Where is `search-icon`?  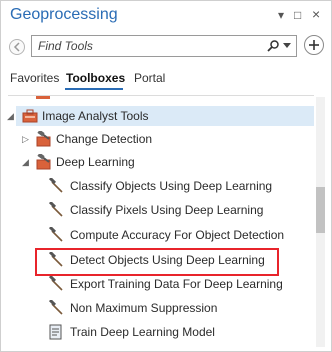
search-icon is located at coordinates (273, 46).